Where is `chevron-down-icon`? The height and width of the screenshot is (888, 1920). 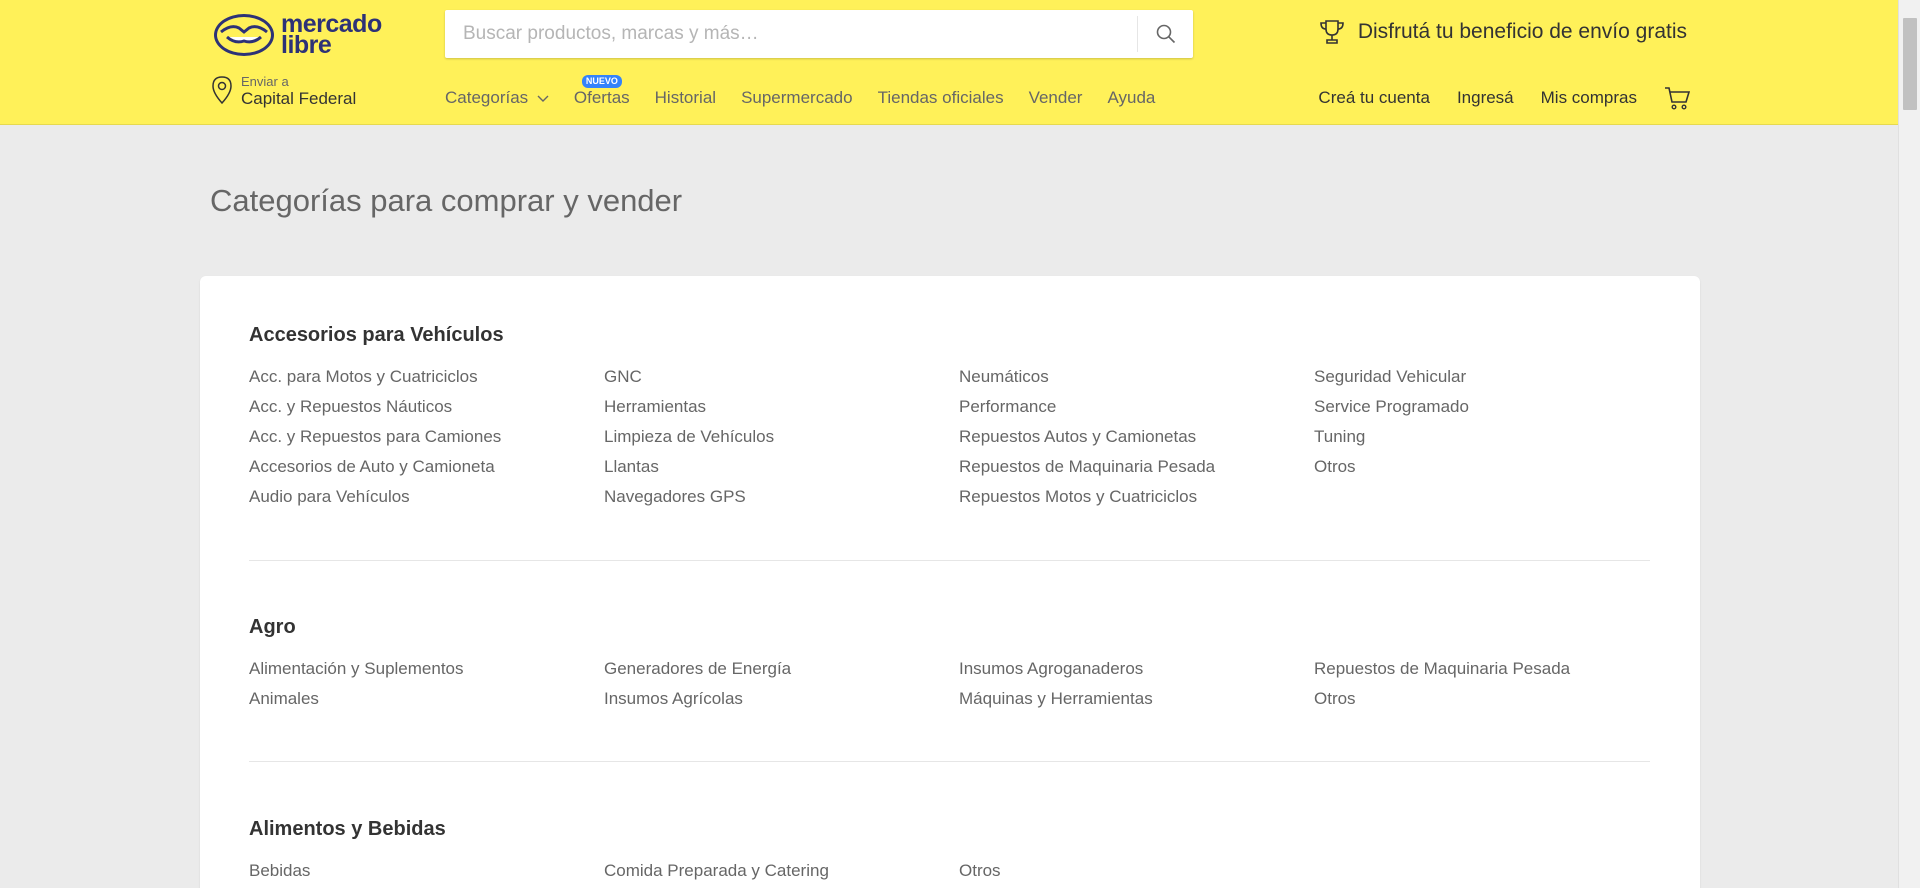
chevron-down-icon is located at coordinates (543, 98).